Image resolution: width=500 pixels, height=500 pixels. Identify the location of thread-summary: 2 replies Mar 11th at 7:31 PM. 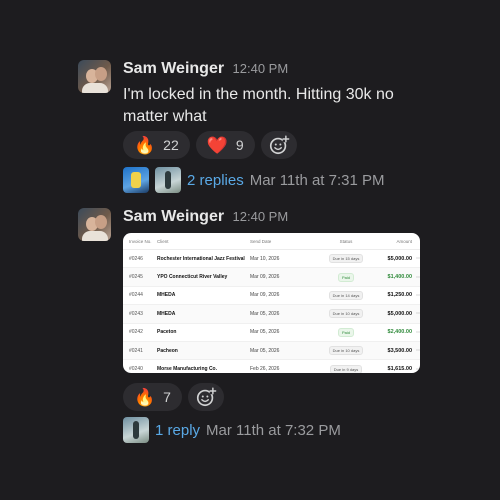
(254, 180).